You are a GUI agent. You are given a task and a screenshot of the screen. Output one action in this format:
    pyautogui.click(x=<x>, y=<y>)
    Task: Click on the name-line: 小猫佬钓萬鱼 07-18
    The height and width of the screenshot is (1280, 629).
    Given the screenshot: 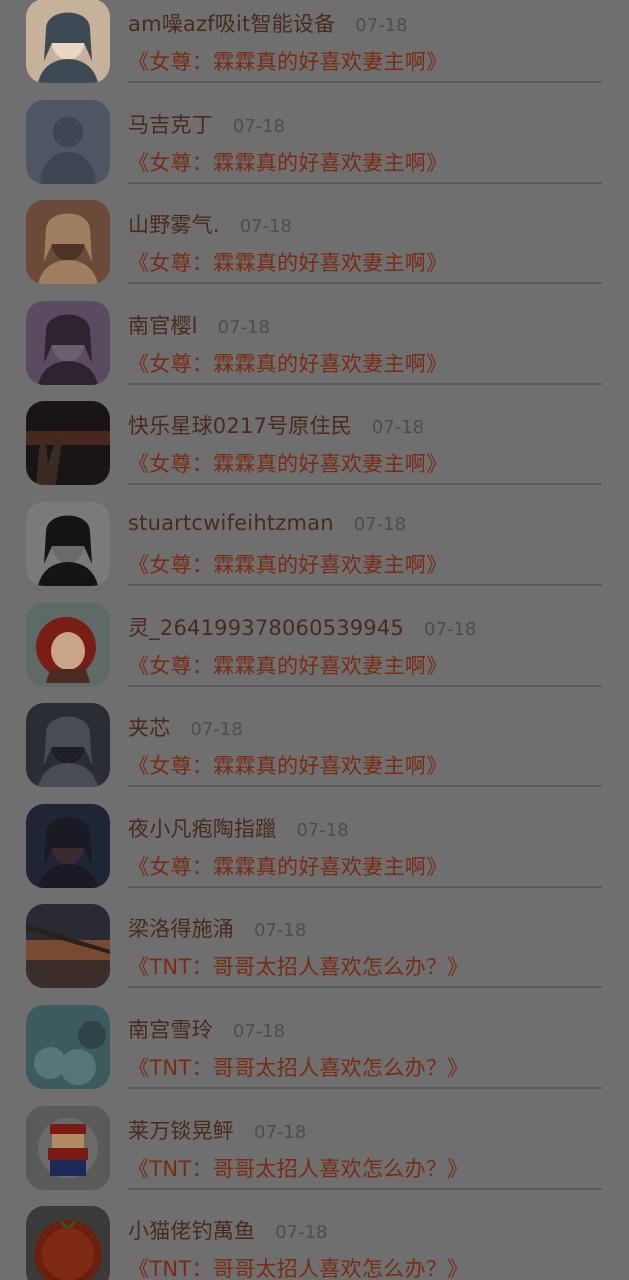 What is the action you would take?
    pyautogui.click(x=228, y=1230)
    